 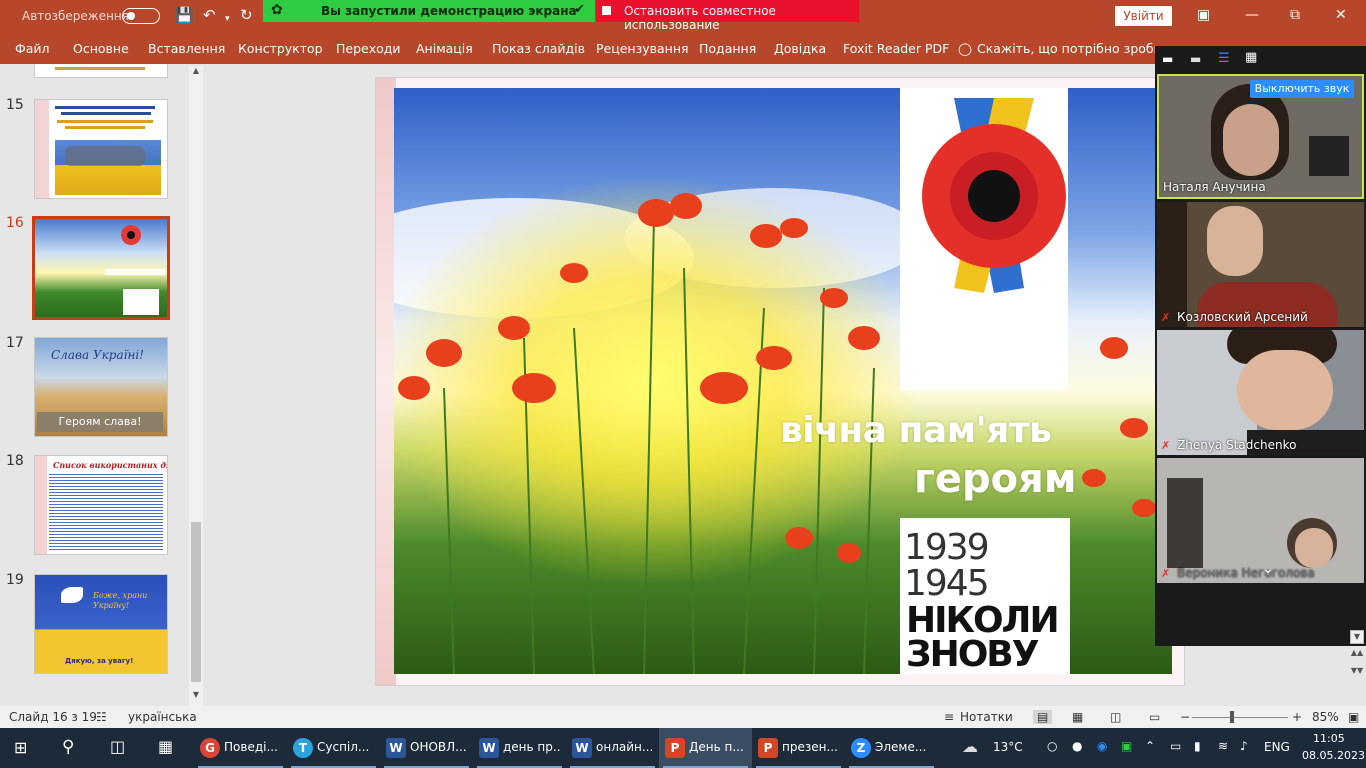 What do you see at coordinates (1252, 15) in the screenshot?
I see `minimize-icon: —` at bounding box center [1252, 15].